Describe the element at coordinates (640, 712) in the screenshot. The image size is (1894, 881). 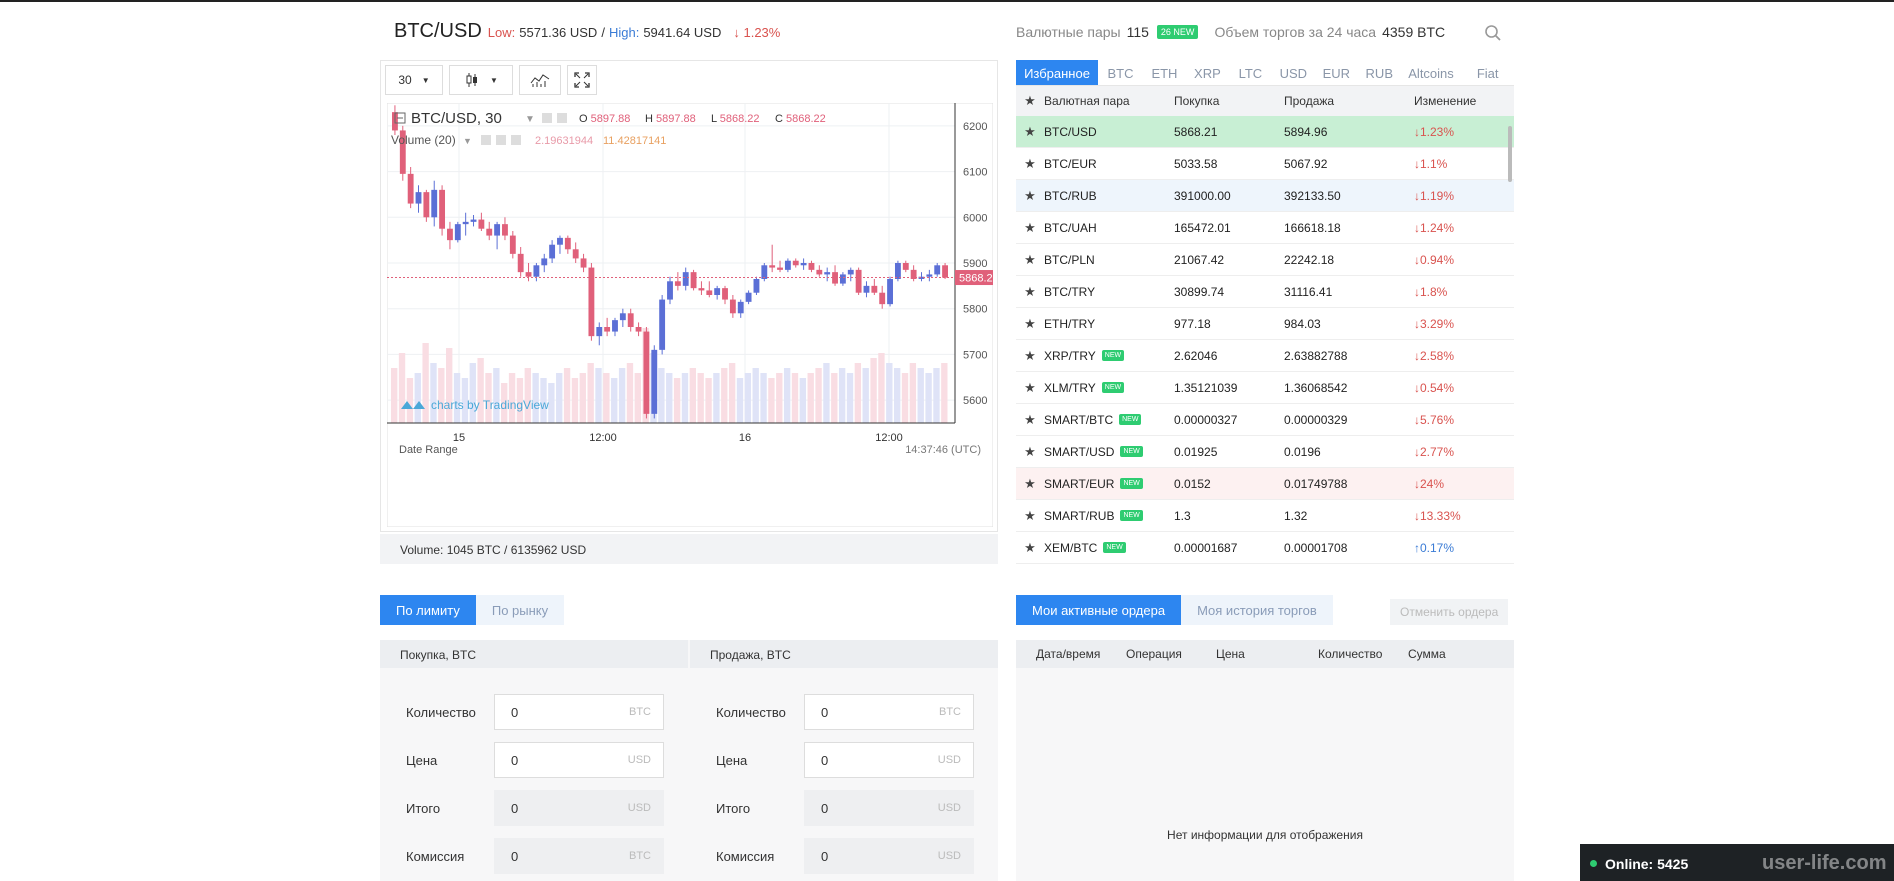
I see `field-unit: BTC` at that location.